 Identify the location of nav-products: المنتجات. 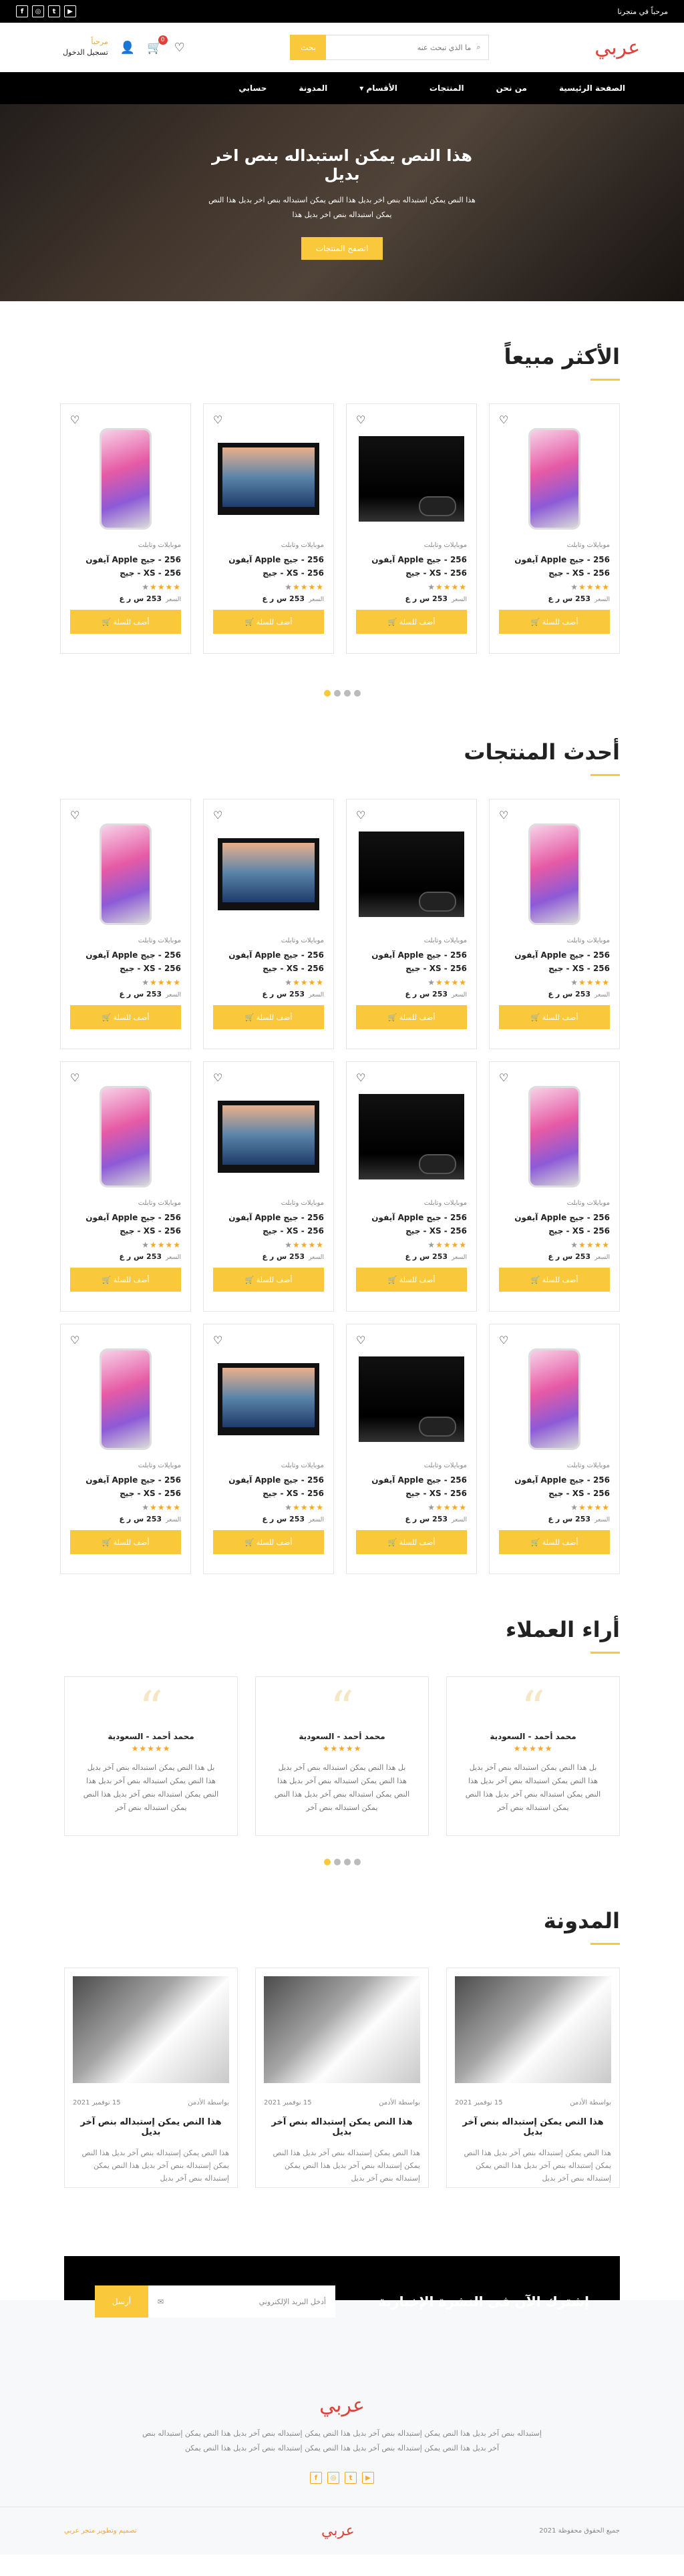
(447, 88).